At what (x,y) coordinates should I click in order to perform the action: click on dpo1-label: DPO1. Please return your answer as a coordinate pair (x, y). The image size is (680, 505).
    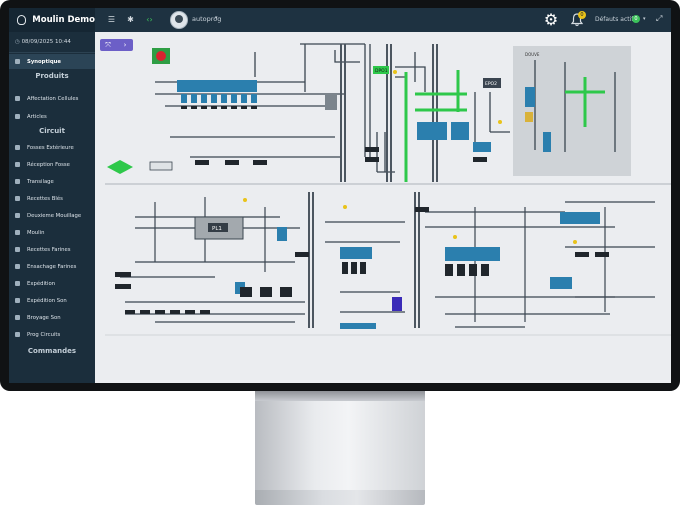
    Looking at the image, I should click on (381, 71).